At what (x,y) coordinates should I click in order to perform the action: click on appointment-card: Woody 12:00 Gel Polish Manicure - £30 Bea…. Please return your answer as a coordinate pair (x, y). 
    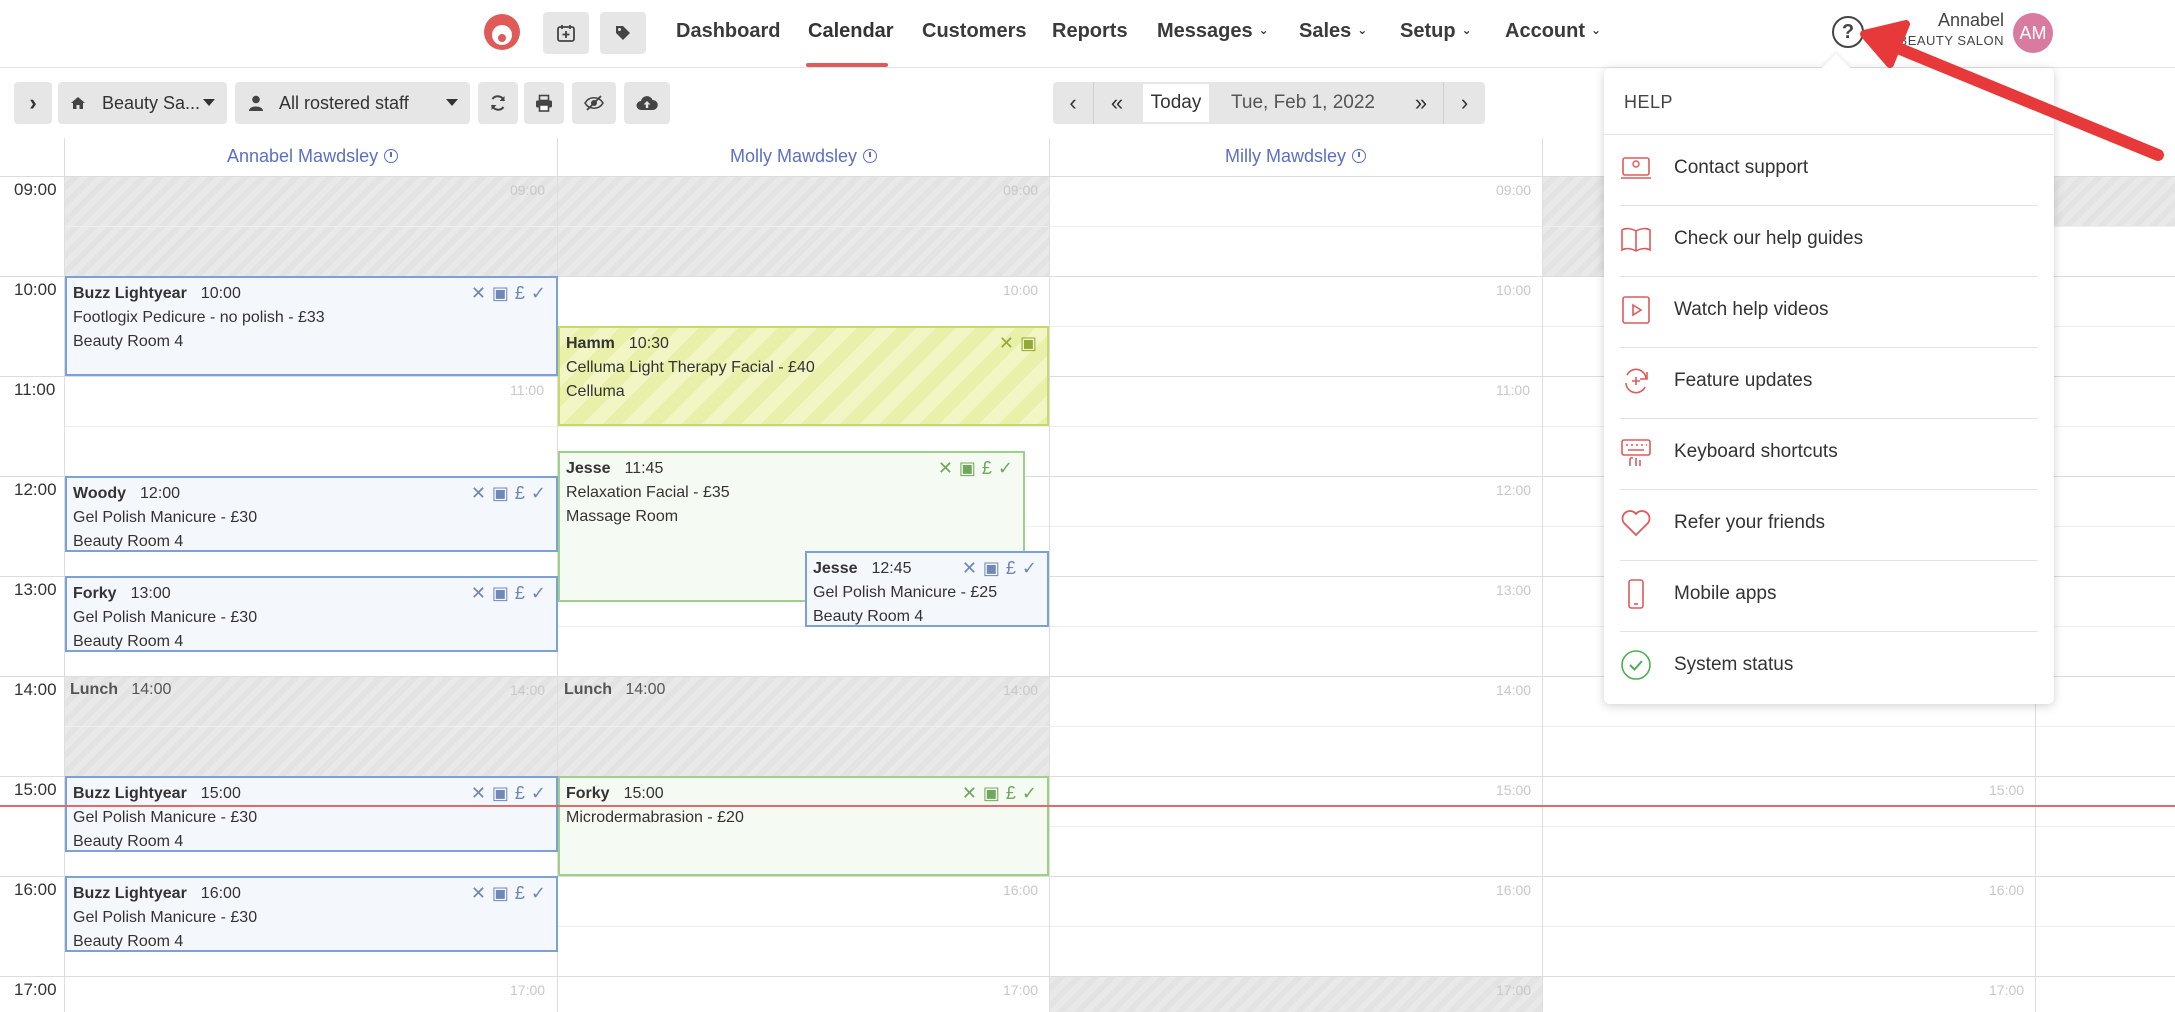
    Looking at the image, I should click on (311, 514).